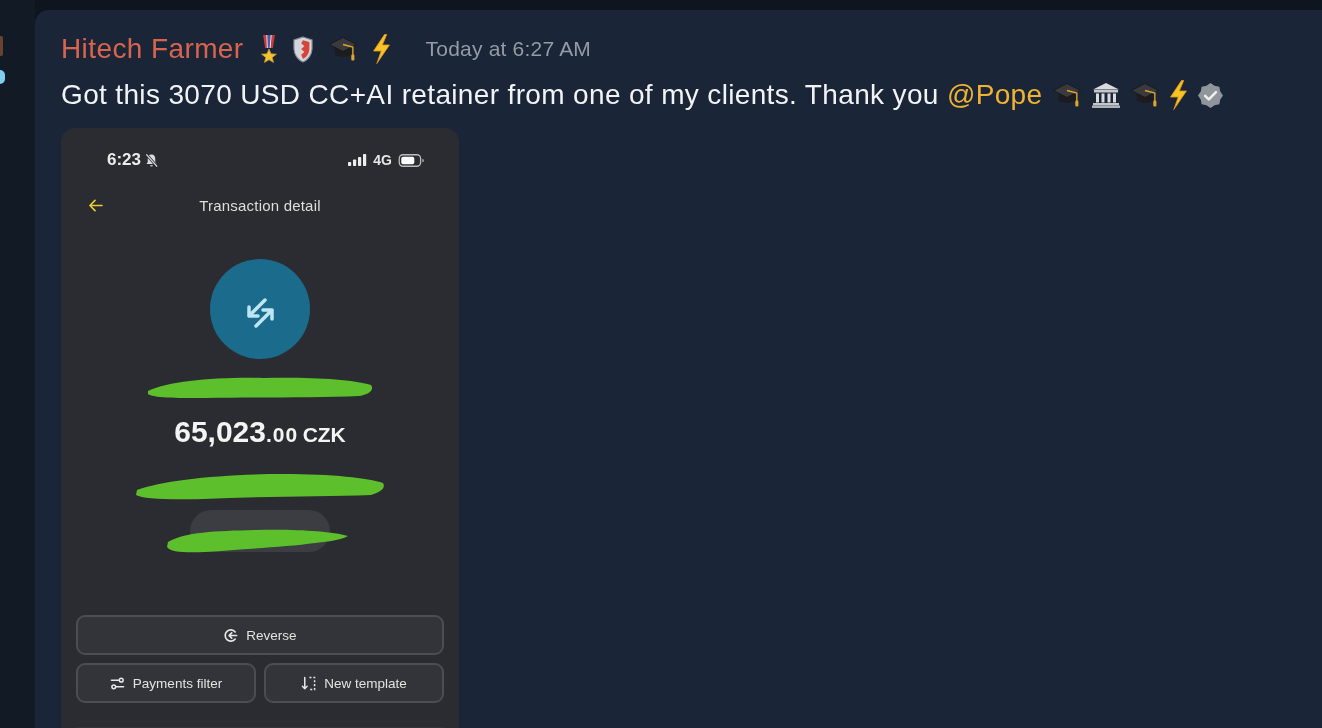 The height and width of the screenshot is (728, 1322). Describe the element at coordinates (231, 635) in the screenshot. I see `arrow-in-arc-icon` at that location.